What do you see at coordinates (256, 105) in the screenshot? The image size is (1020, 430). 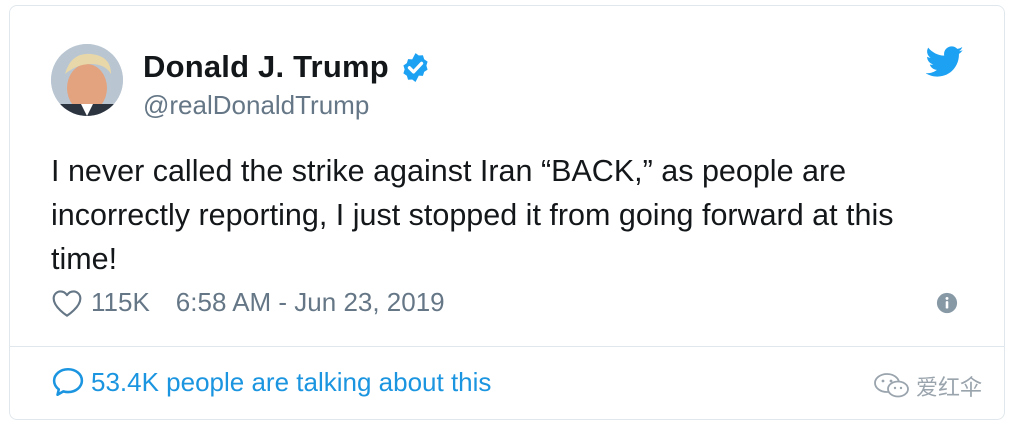 I see `author-handle: @realDonaldTrump` at bounding box center [256, 105].